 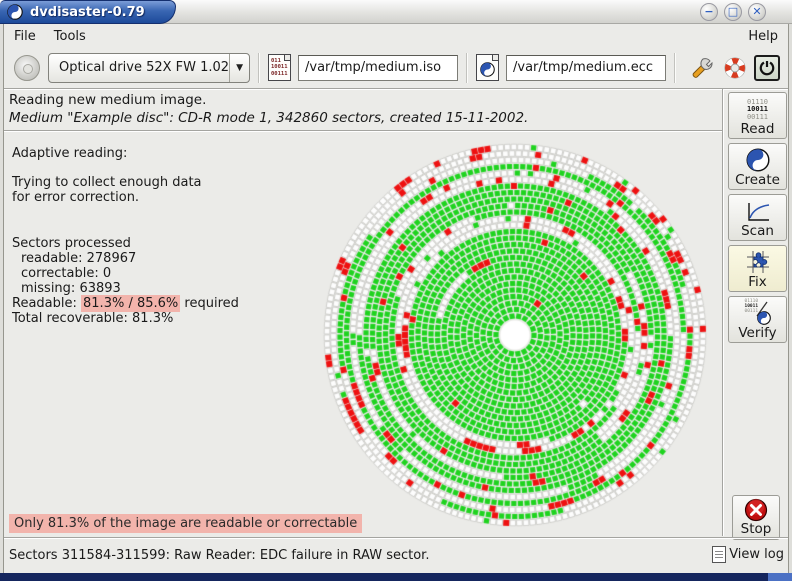 What do you see at coordinates (396, 12) in the screenshot?
I see `title-bar: dvdisaster-0.79 − □ ✕` at bounding box center [396, 12].